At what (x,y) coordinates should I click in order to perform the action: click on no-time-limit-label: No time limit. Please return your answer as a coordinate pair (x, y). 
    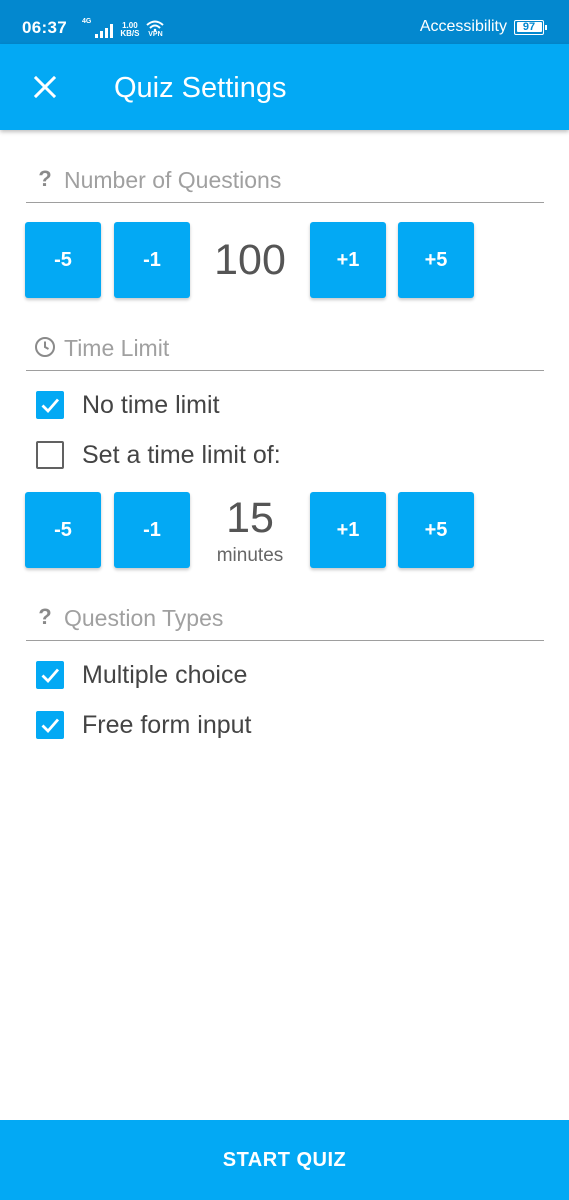
    Looking at the image, I should click on (151, 404).